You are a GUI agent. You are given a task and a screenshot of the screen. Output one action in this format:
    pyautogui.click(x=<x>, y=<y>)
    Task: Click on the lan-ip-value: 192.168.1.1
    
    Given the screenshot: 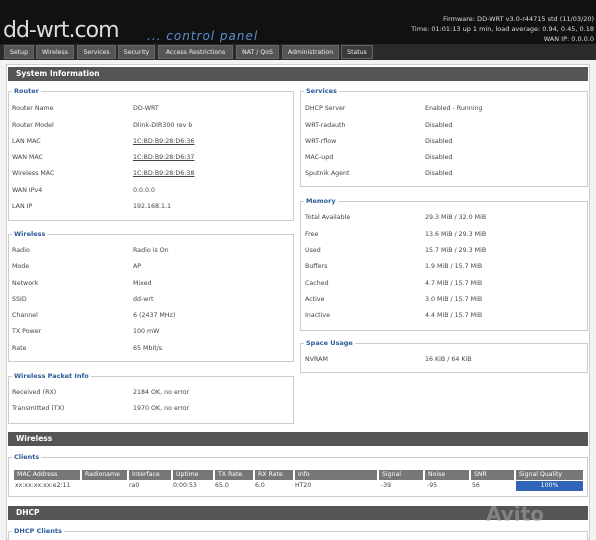 What is the action you would take?
    pyautogui.click(x=152, y=206)
    